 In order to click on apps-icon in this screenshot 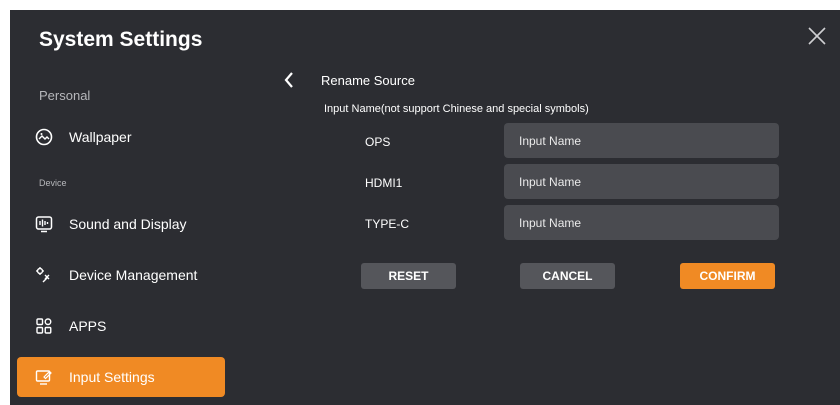, I will do `click(44, 326)`.